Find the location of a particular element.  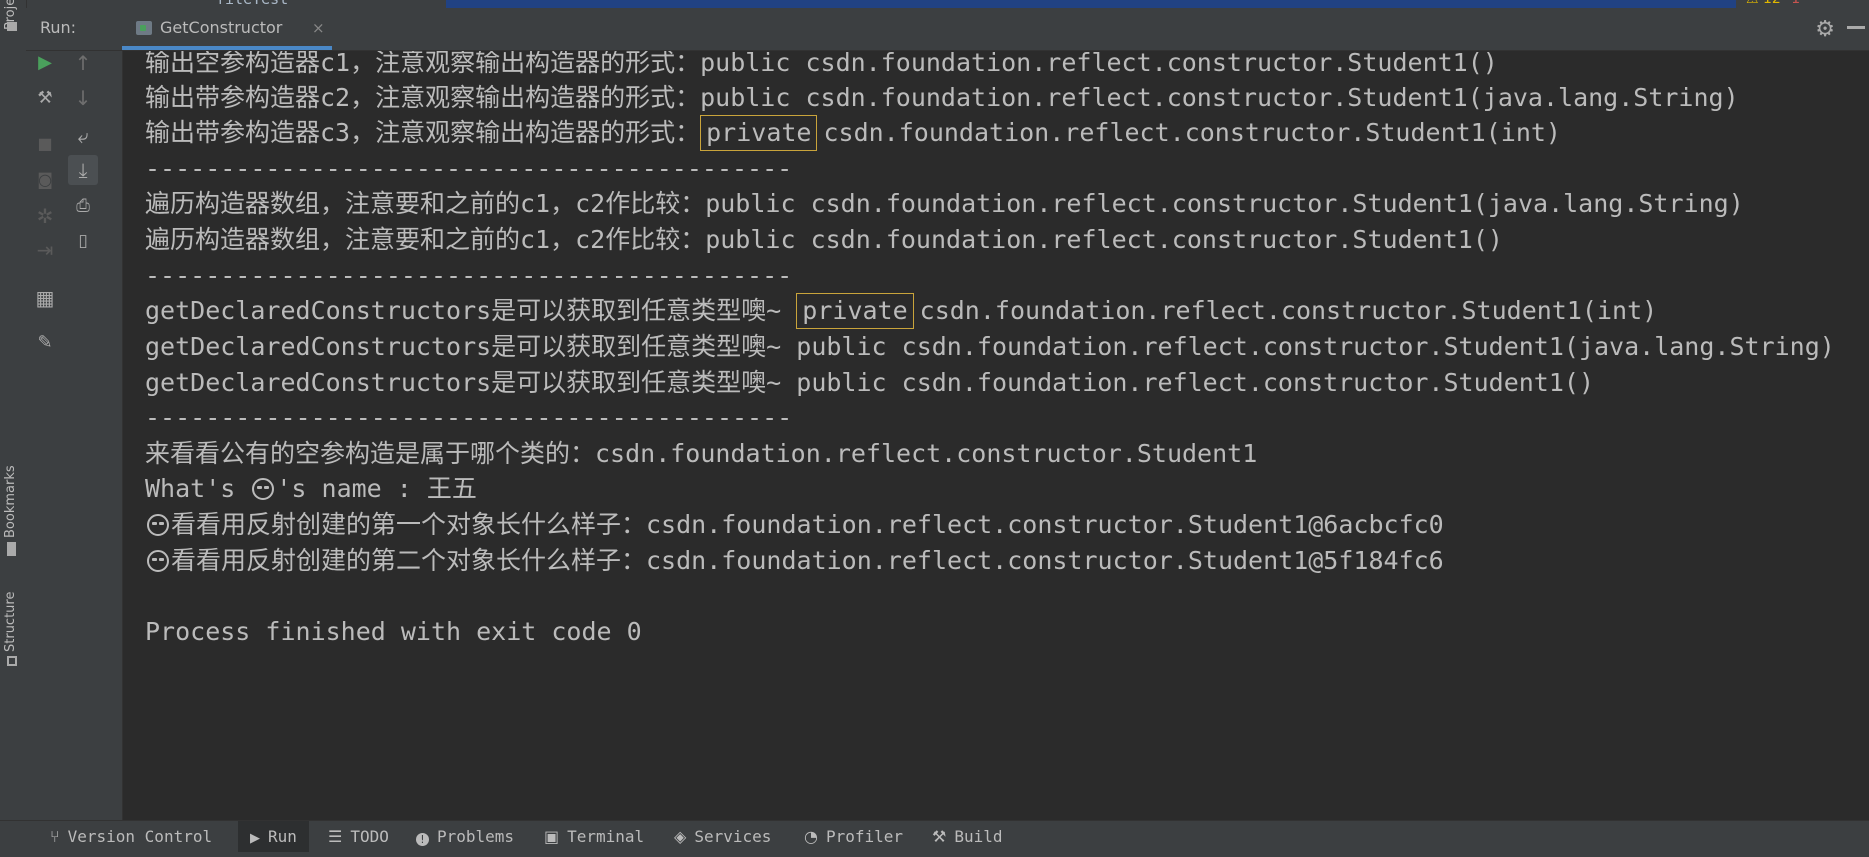

modify-run-config-button: ⚒ is located at coordinates (45, 98).